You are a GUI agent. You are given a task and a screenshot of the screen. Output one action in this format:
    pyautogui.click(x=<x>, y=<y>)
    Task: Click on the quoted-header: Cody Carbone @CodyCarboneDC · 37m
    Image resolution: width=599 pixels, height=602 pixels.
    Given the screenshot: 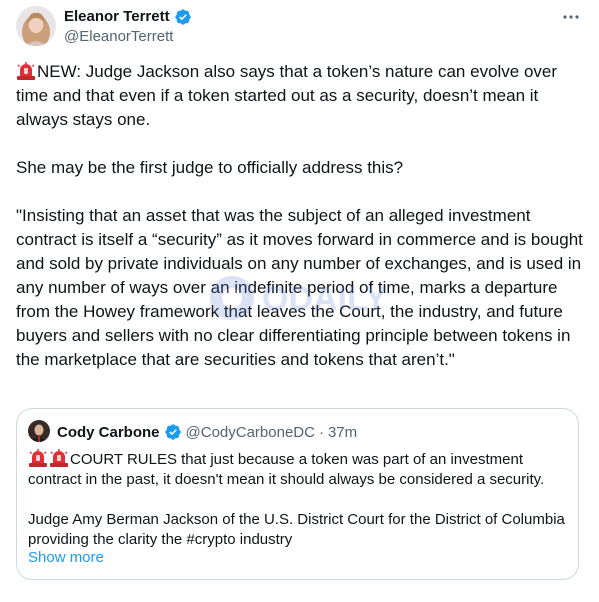 What is the action you would take?
    pyautogui.click(x=207, y=432)
    